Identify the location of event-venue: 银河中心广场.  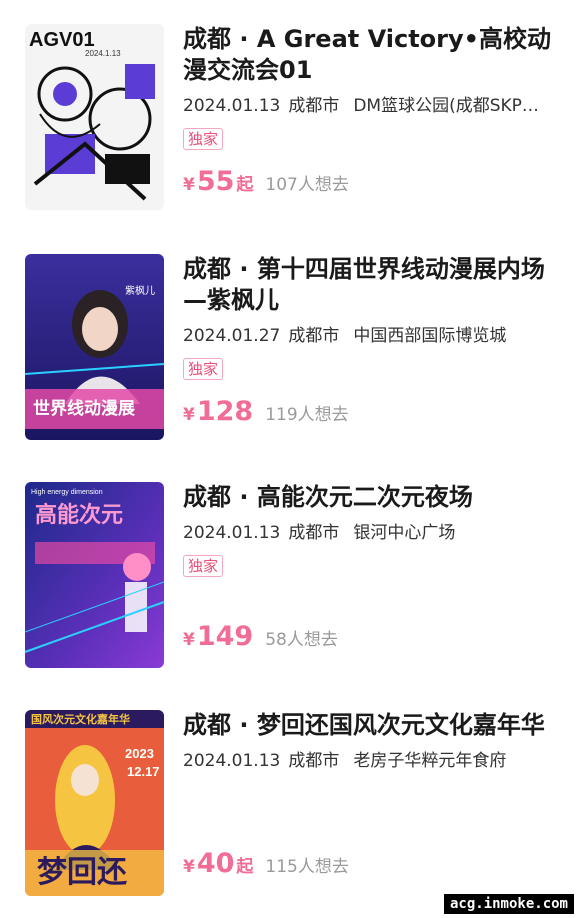
(404, 533).